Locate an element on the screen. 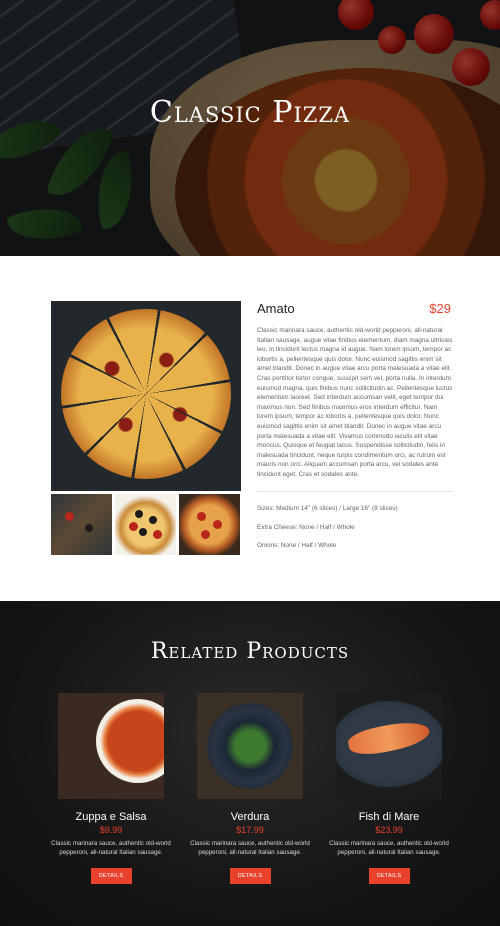  product-price: $29 is located at coordinates (440, 308).